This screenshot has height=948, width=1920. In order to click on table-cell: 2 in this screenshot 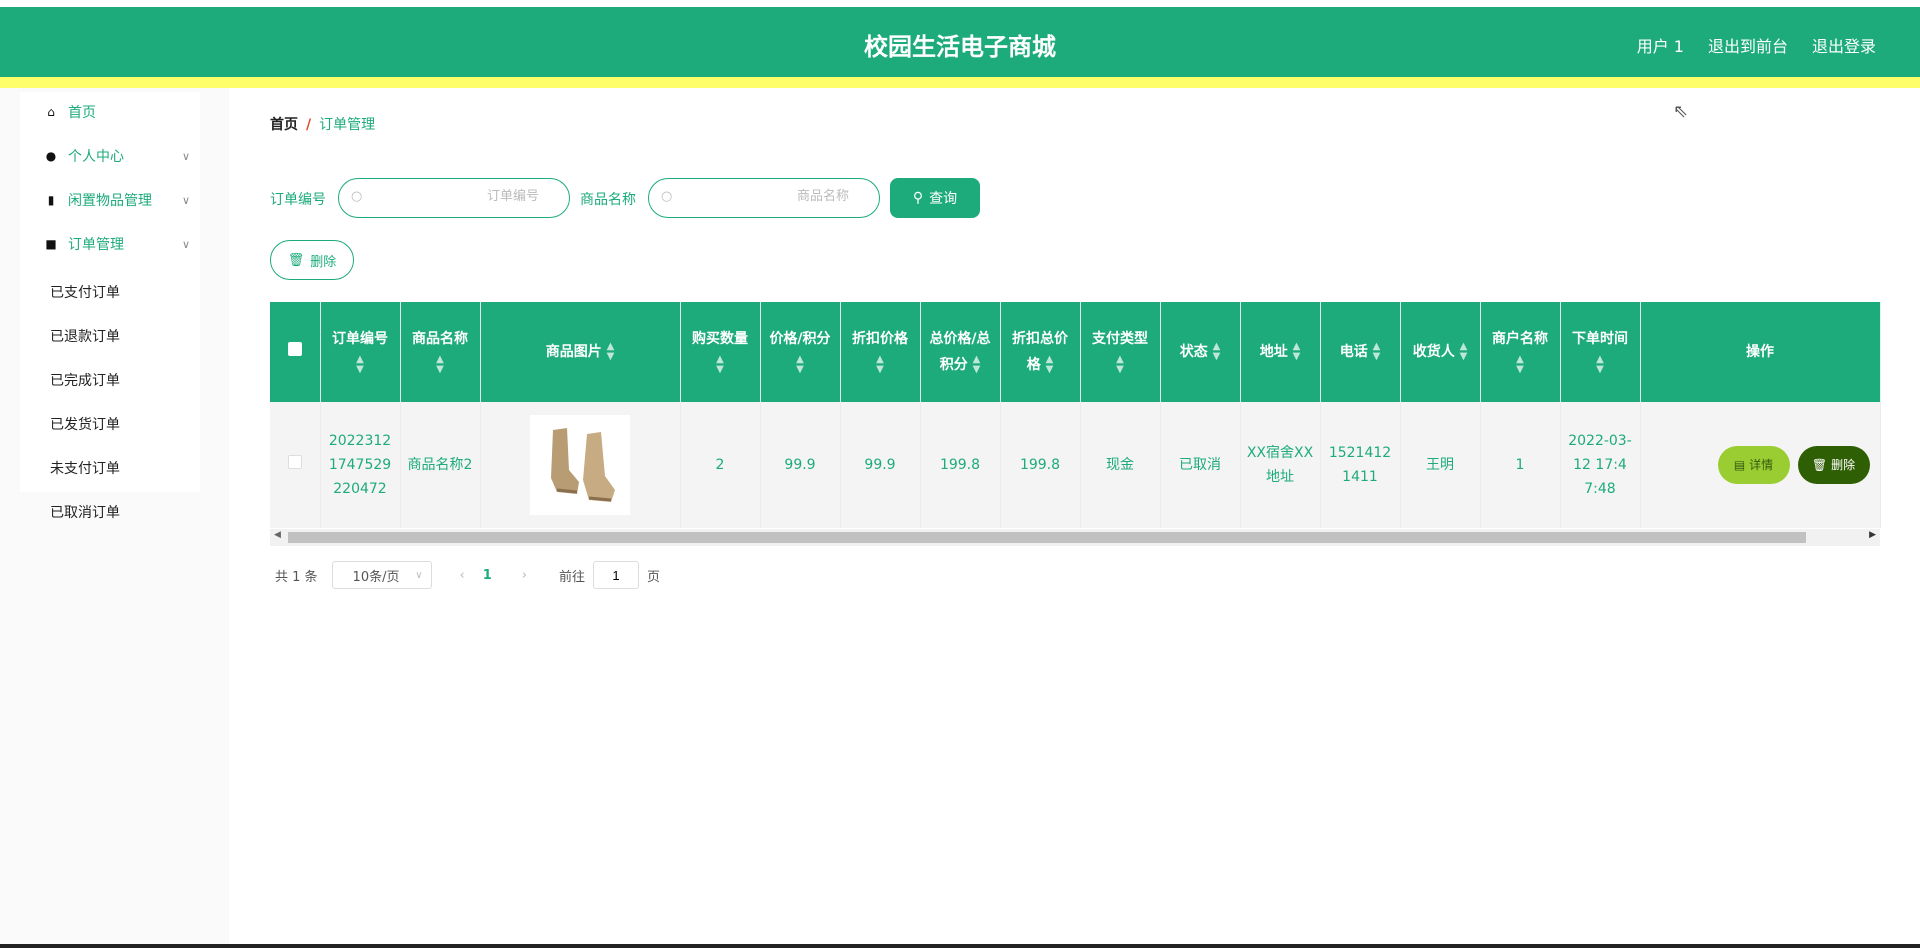, I will do `click(720, 465)`.